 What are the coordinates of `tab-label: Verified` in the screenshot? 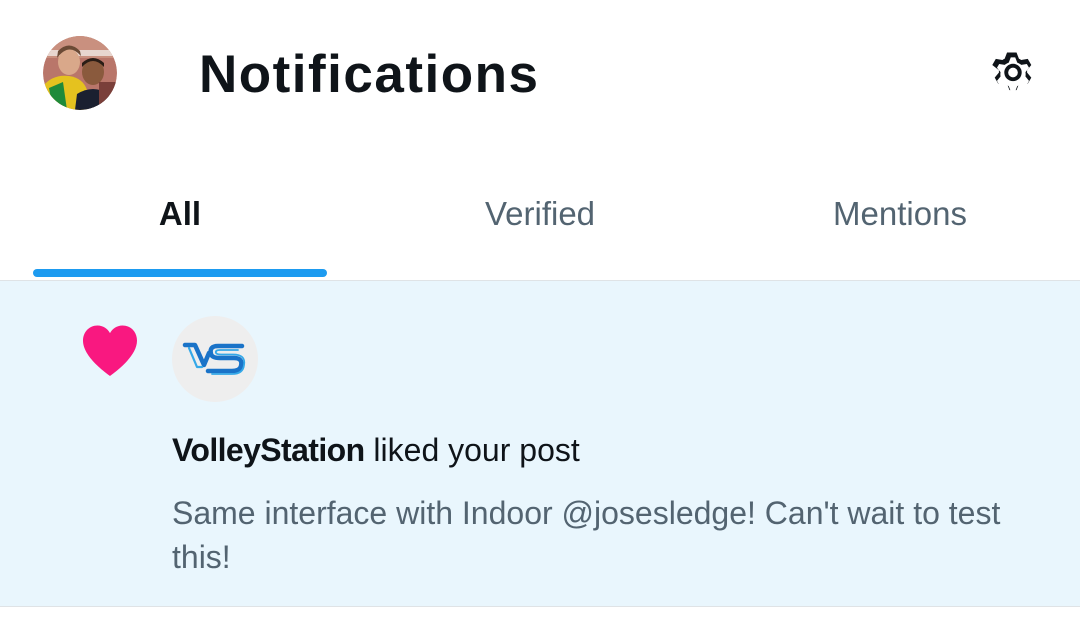 It's located at (540, 213).